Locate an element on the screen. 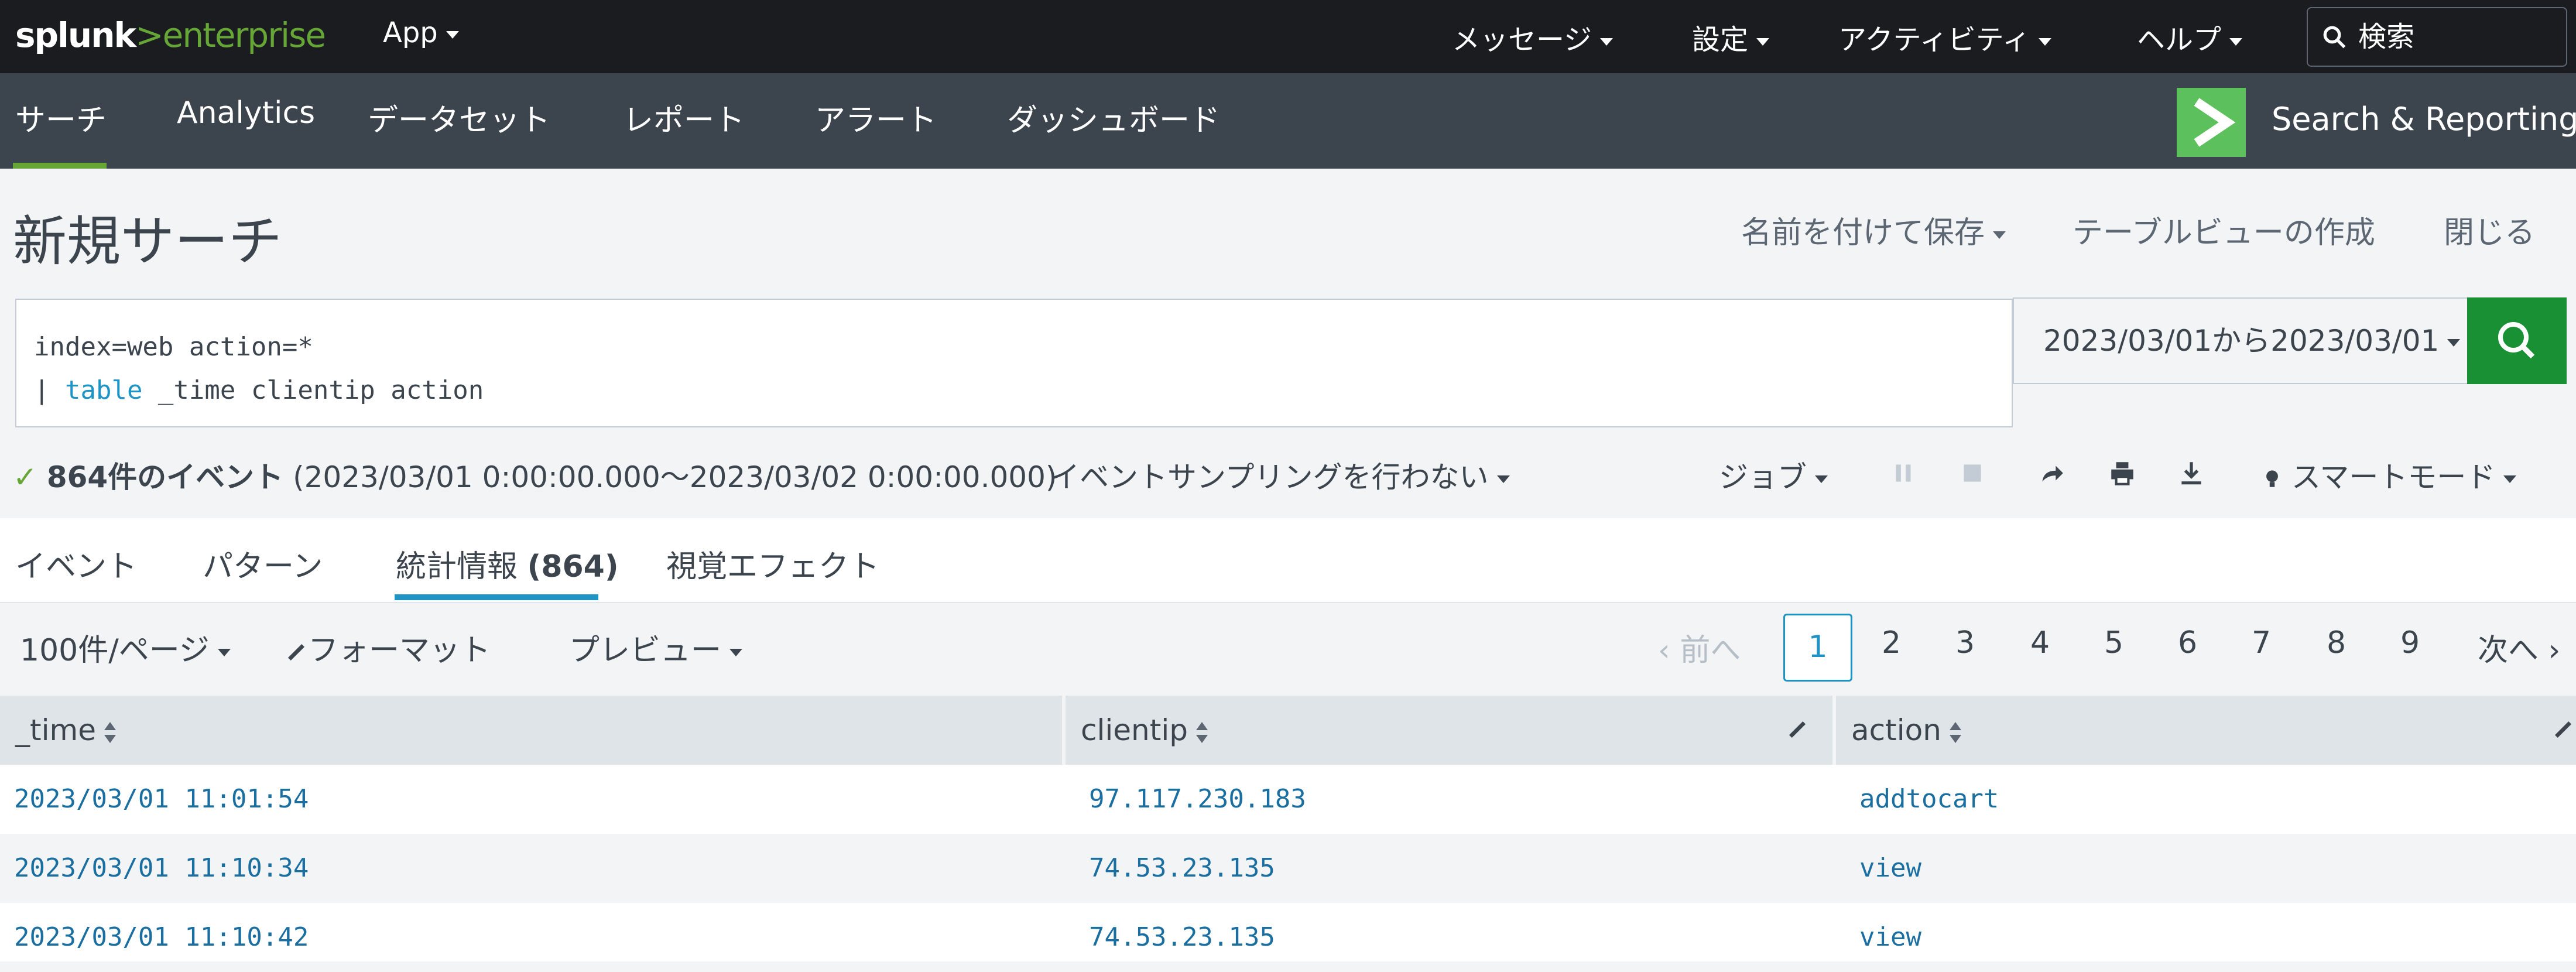  table-header: _time clientip action is located at coordinates (1288, 731).